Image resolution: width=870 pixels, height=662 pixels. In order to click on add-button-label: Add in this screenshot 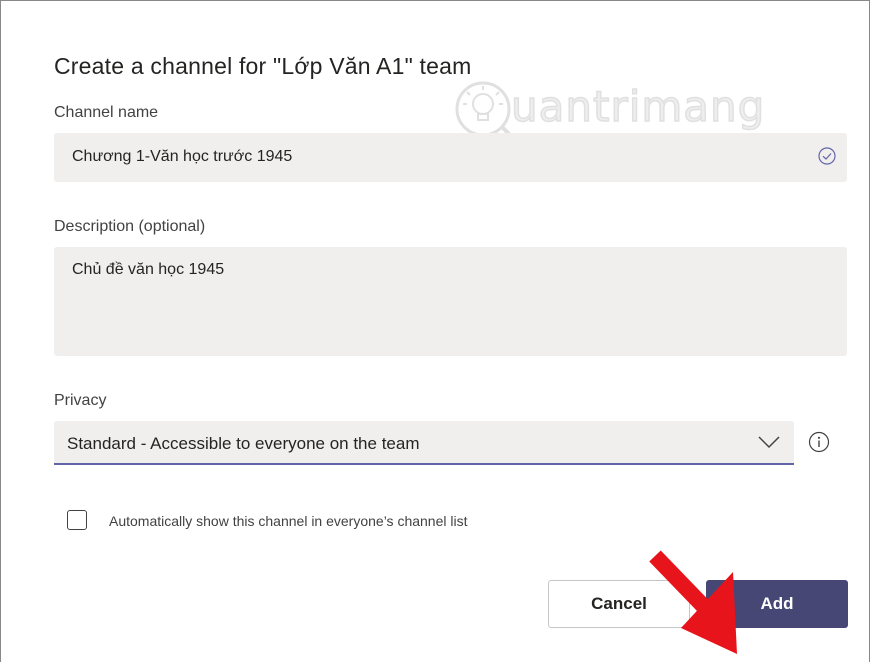, I will do `click(777, 603)`.